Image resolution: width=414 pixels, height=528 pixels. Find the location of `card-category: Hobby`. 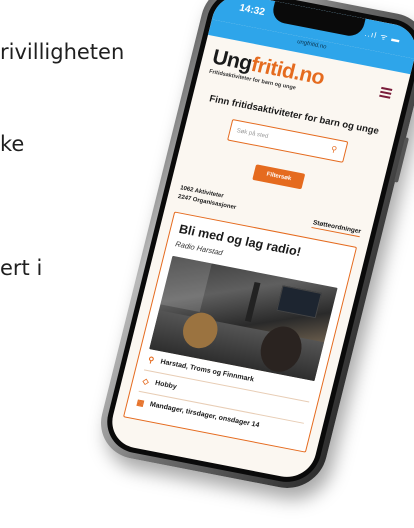

card-category: Hobby is located at coordinates (166, 385).